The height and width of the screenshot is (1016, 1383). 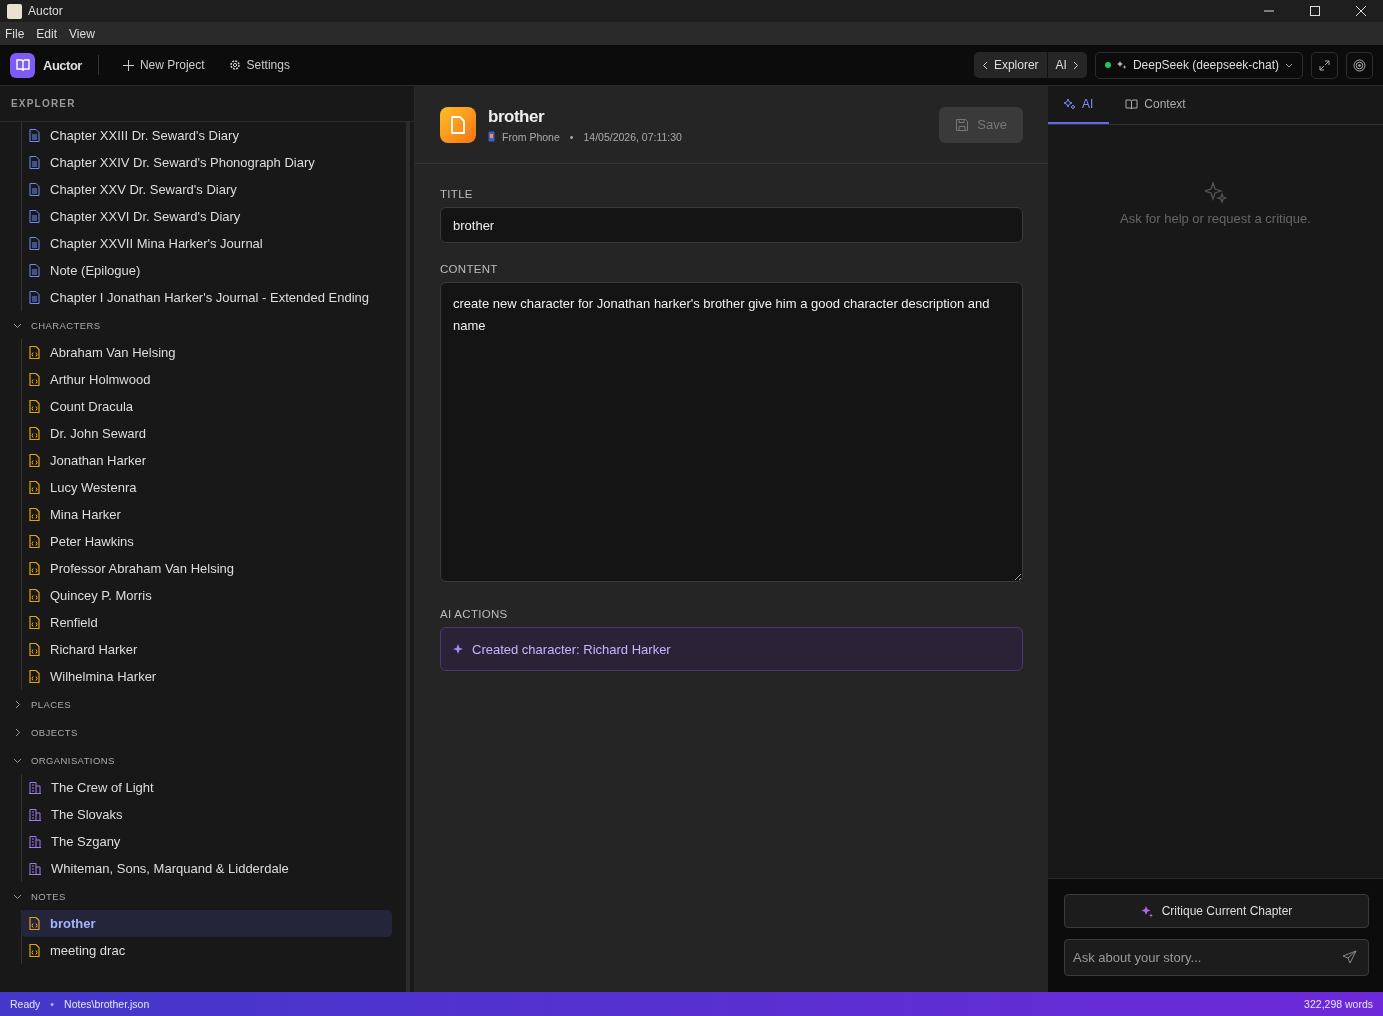 I want to click on status-text: Ready, so click(x=25, y=1004).